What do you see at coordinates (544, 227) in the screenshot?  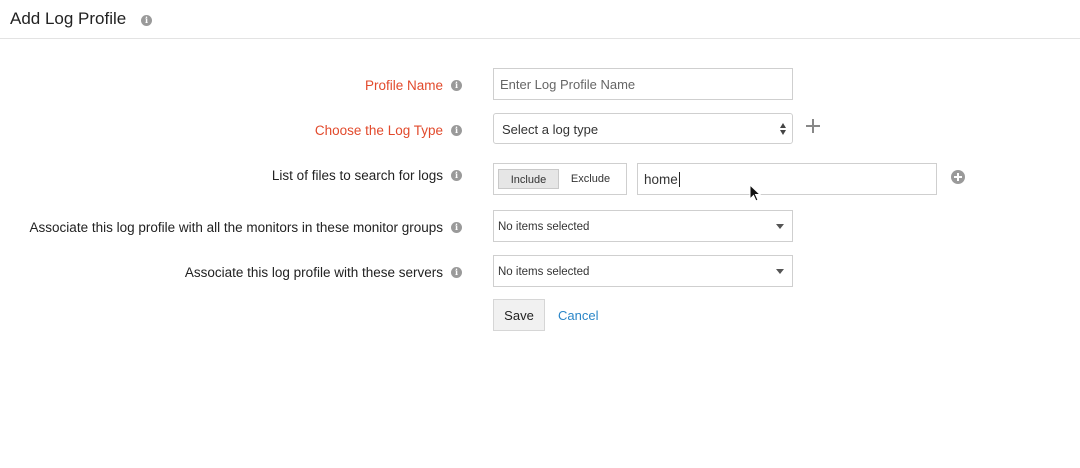 I see `monitor-groups-selected-value: No items selected` at bounding box center [544, 227].